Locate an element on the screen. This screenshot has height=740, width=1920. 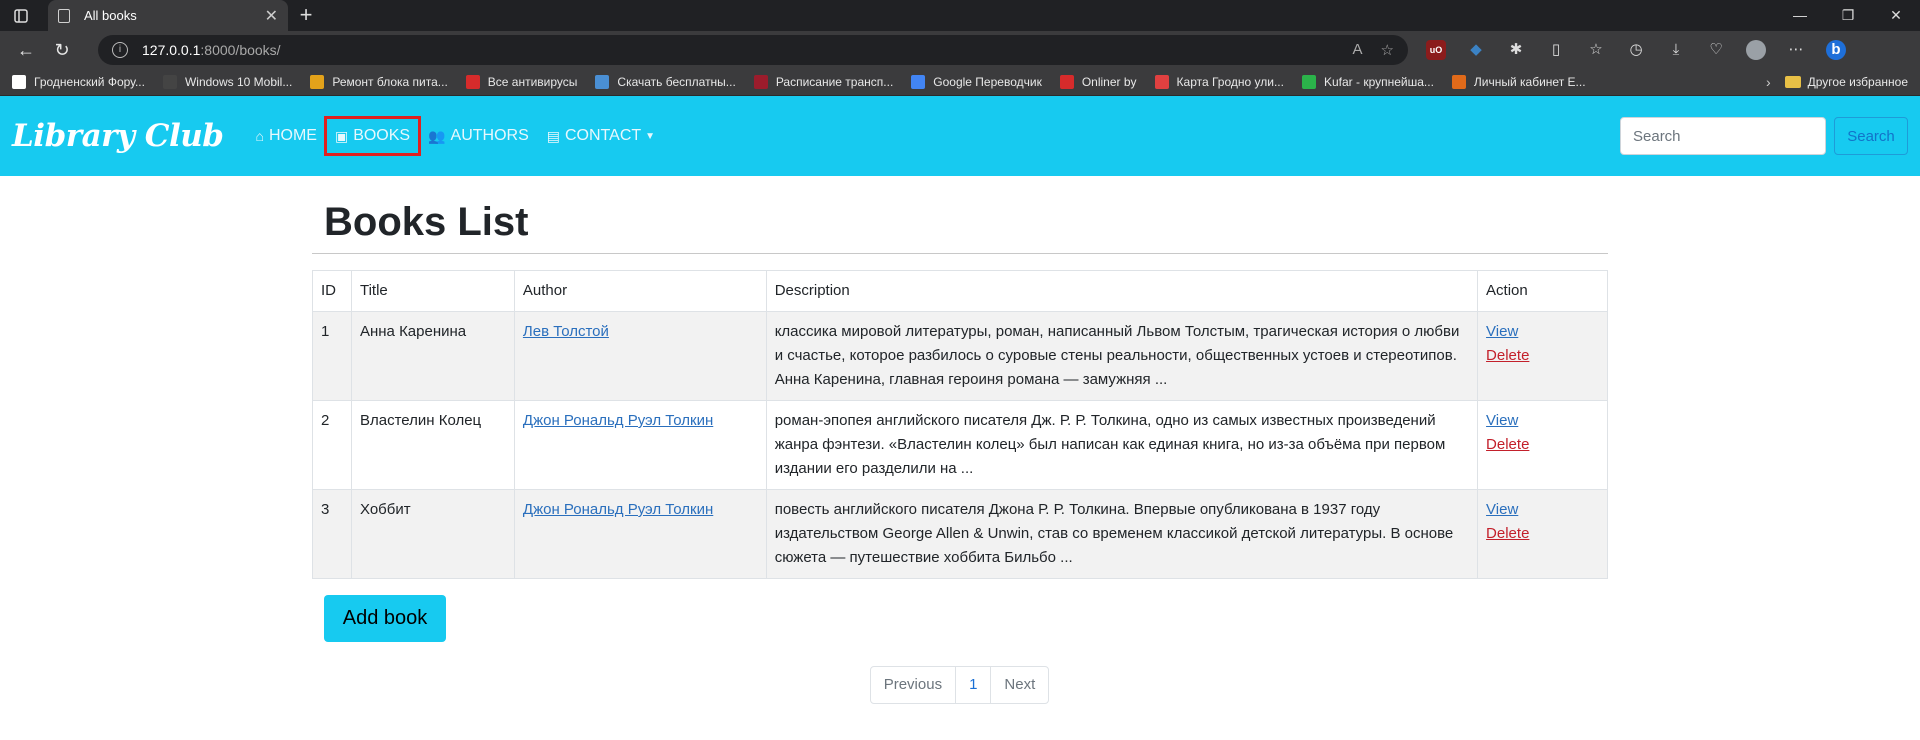
column-header-author: Author is located at coordinates (640, 291).